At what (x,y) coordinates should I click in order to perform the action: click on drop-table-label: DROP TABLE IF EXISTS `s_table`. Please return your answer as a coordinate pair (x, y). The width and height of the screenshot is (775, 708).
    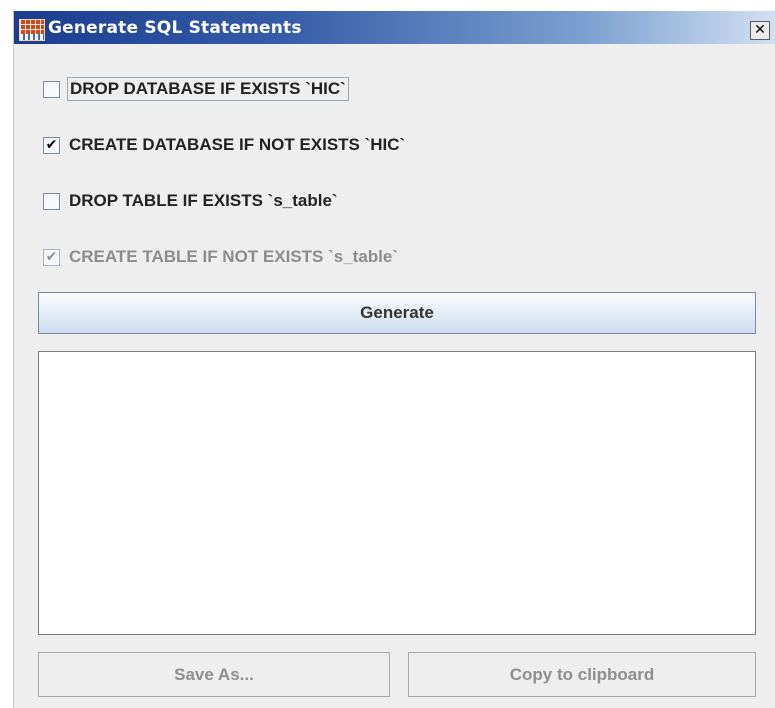
    Looking at the image, I should click on (203, 200).